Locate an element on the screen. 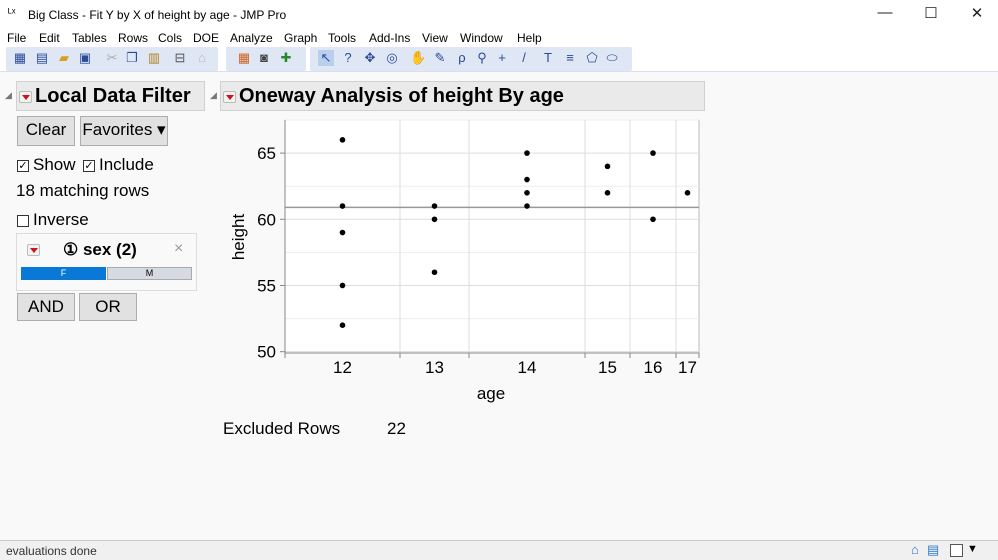 This screenshot has width=998, height=560. y-axis-label: height is located at coordinates (238, 237).